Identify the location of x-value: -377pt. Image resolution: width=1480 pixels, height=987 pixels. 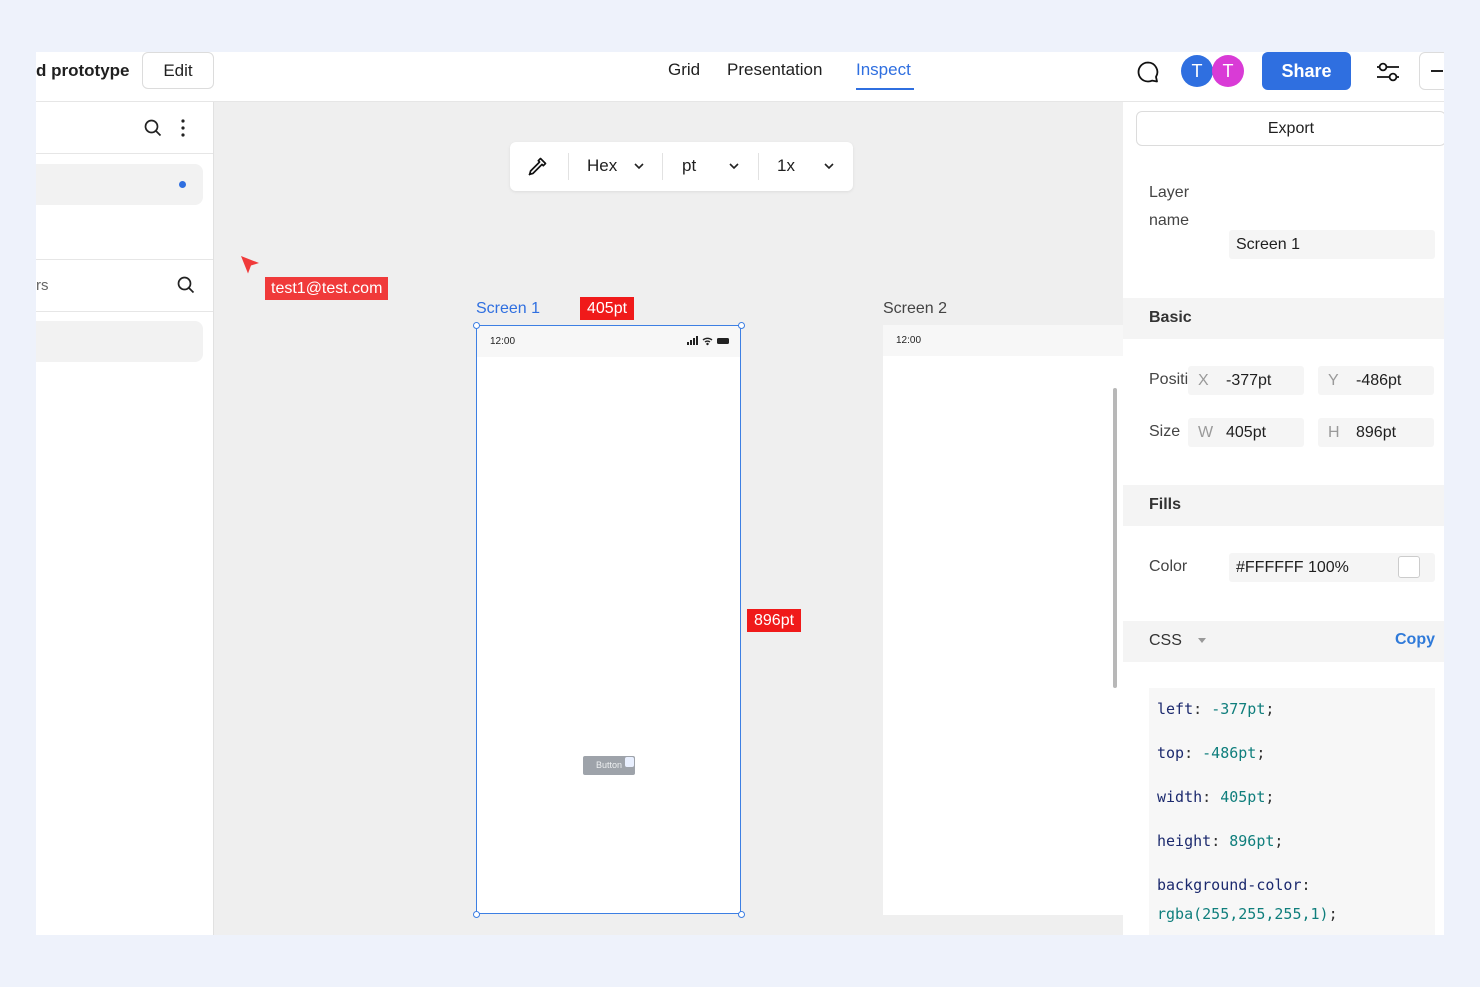
(1249, 380).